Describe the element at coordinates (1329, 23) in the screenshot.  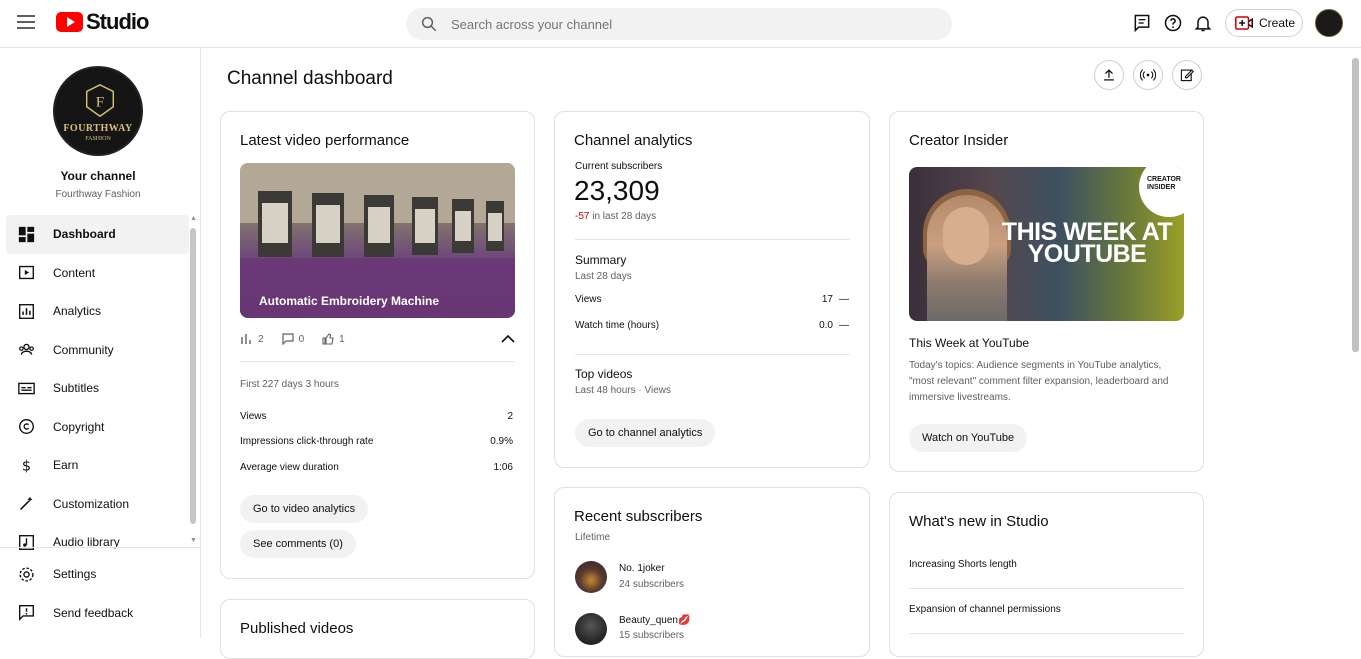
I see `account-avatar` at that location.